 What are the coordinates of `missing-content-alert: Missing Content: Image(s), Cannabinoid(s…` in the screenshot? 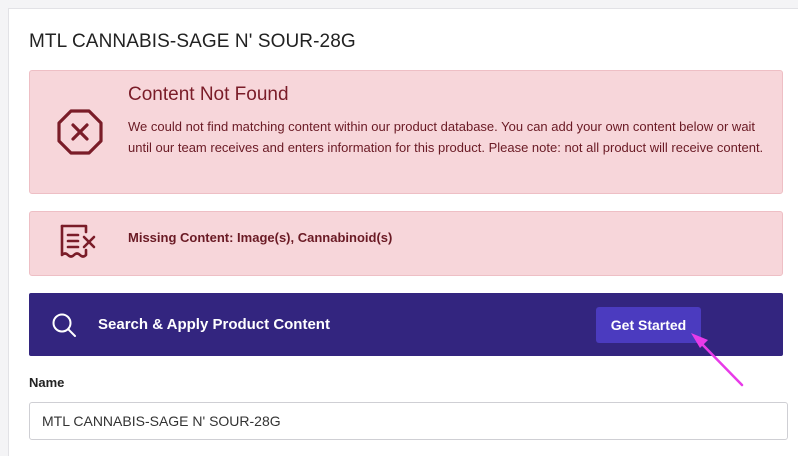 It's located at (406, 243).